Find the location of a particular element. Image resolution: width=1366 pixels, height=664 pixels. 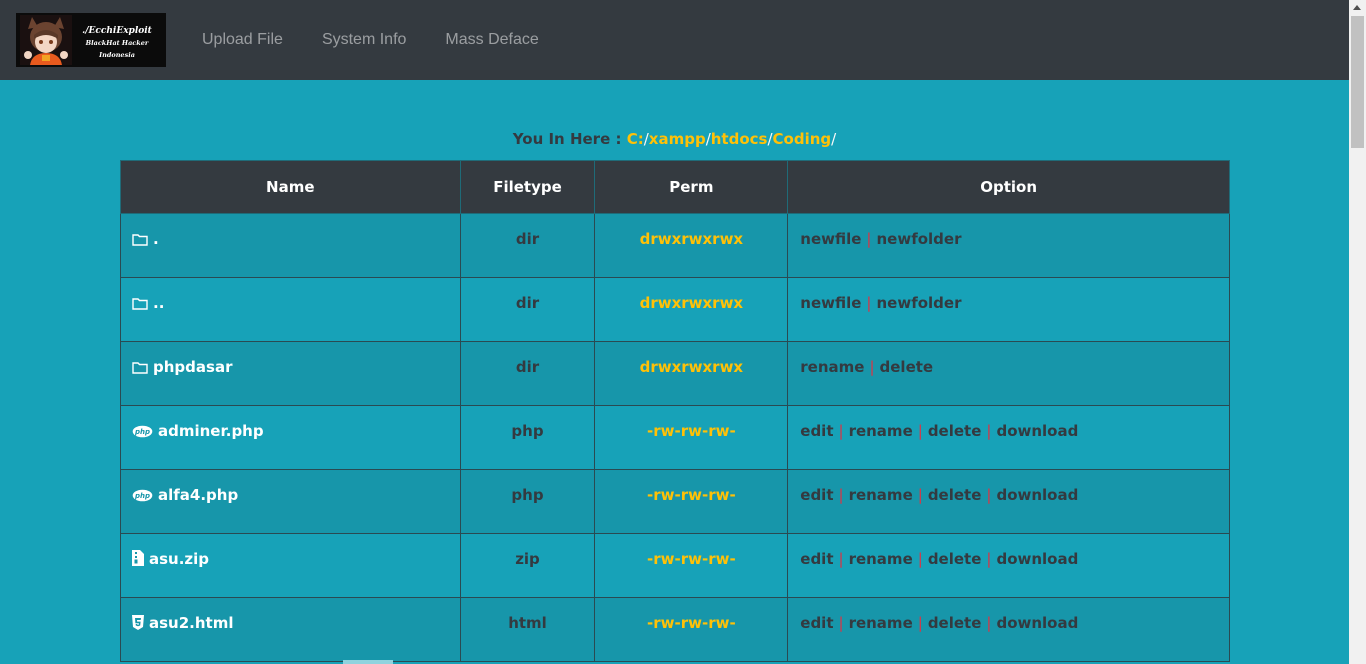

scroll-up-arrow-icon is located at coordinates (1357, 7).